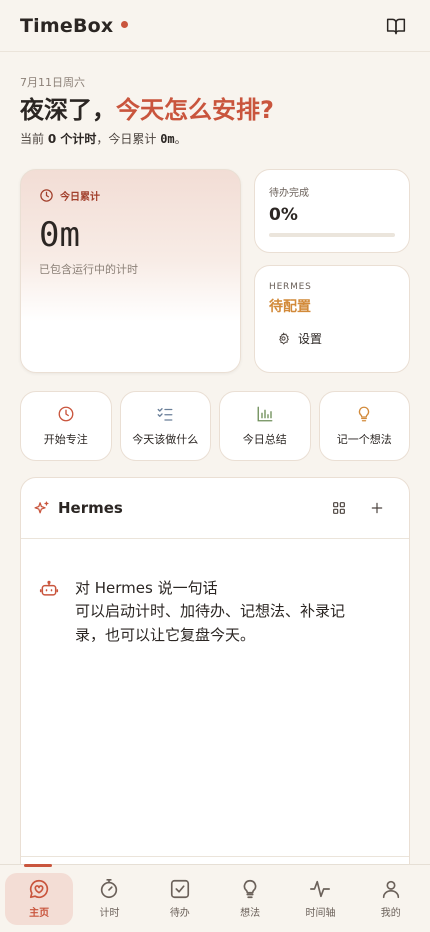 Image resolution: width=430 pixels, height=932 pixels. Describe the element at coordinates (72, 139) in the screenshot. I see `timer-count: 0 个计时` at that location.